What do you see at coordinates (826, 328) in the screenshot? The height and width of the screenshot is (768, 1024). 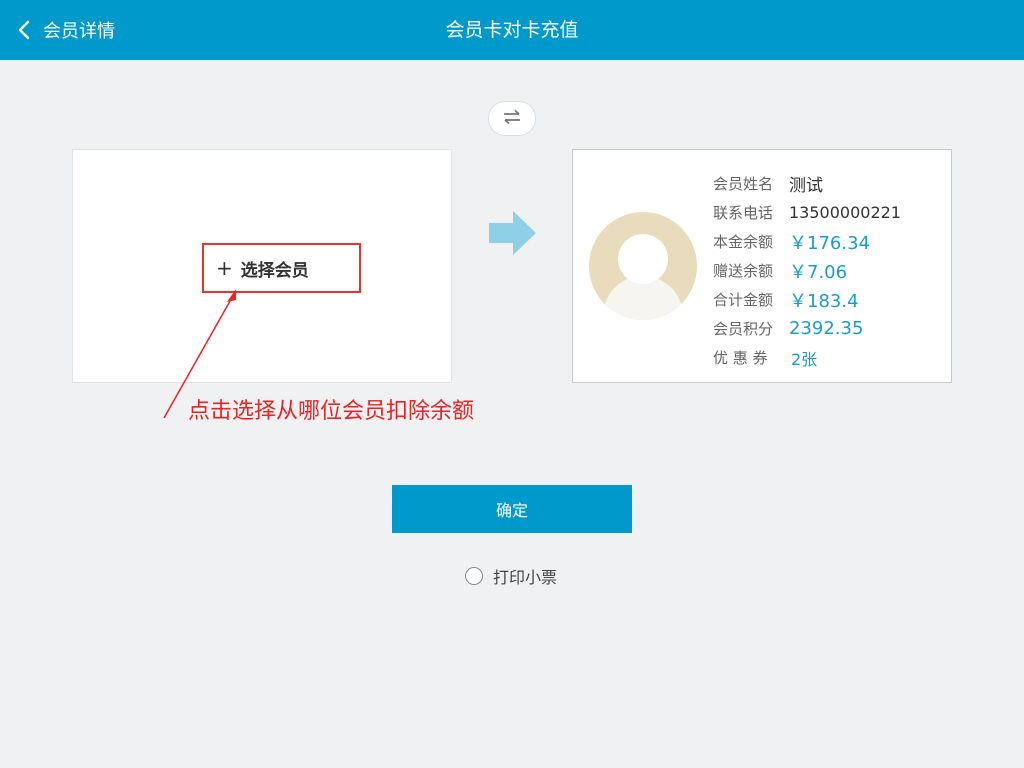 I see `member-points: 2392.35` at bounding box center [826, 328].